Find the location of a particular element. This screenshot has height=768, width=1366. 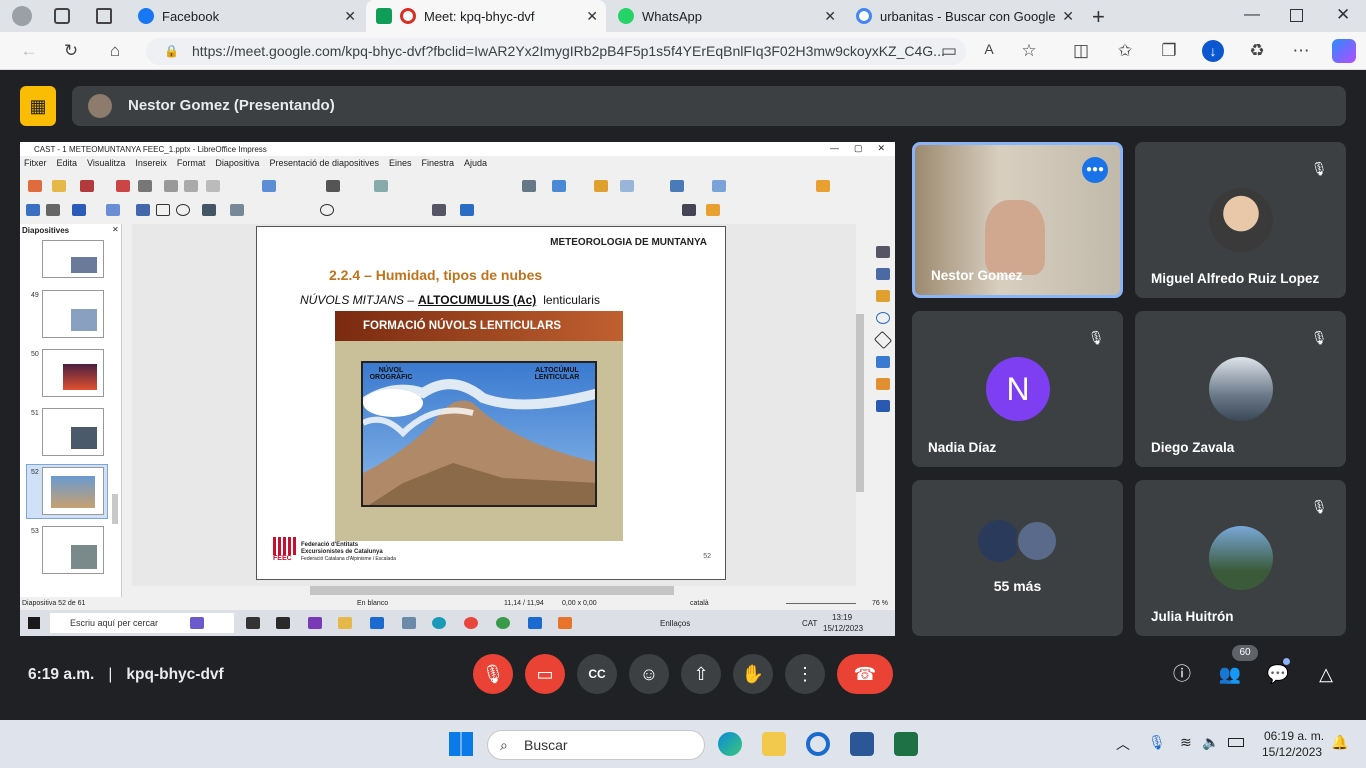

new-icon is located at coordinates (35, 186).